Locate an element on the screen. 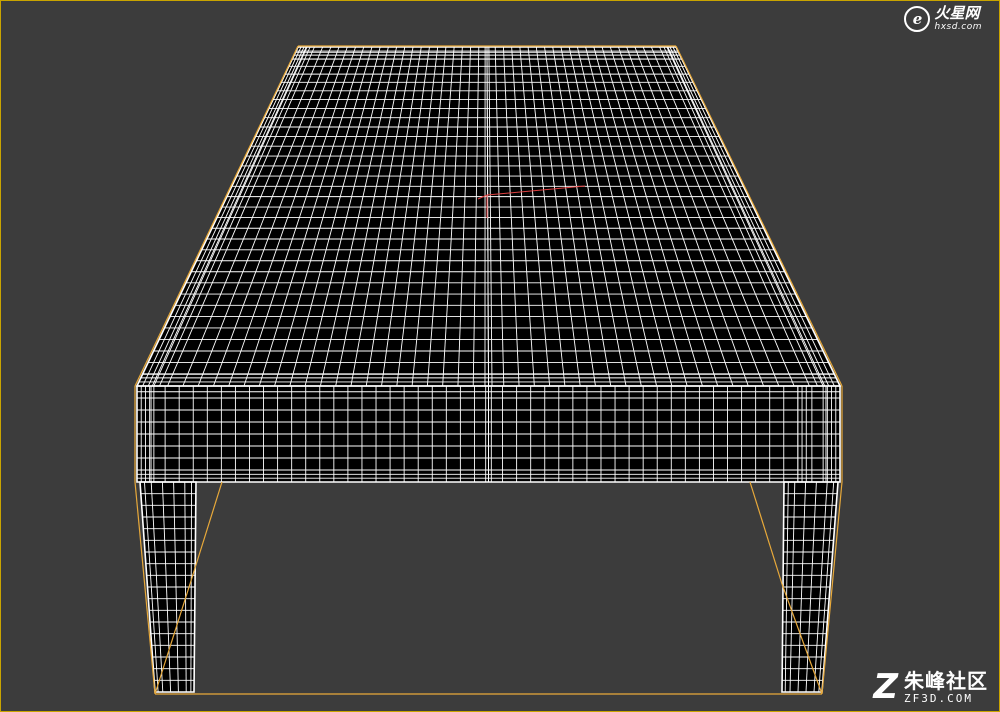 This screenshot has width=1000, height=712. zf3d-watermark: Z 朱峰社区 ZF3D.COM is located at coordinates (930, 687).